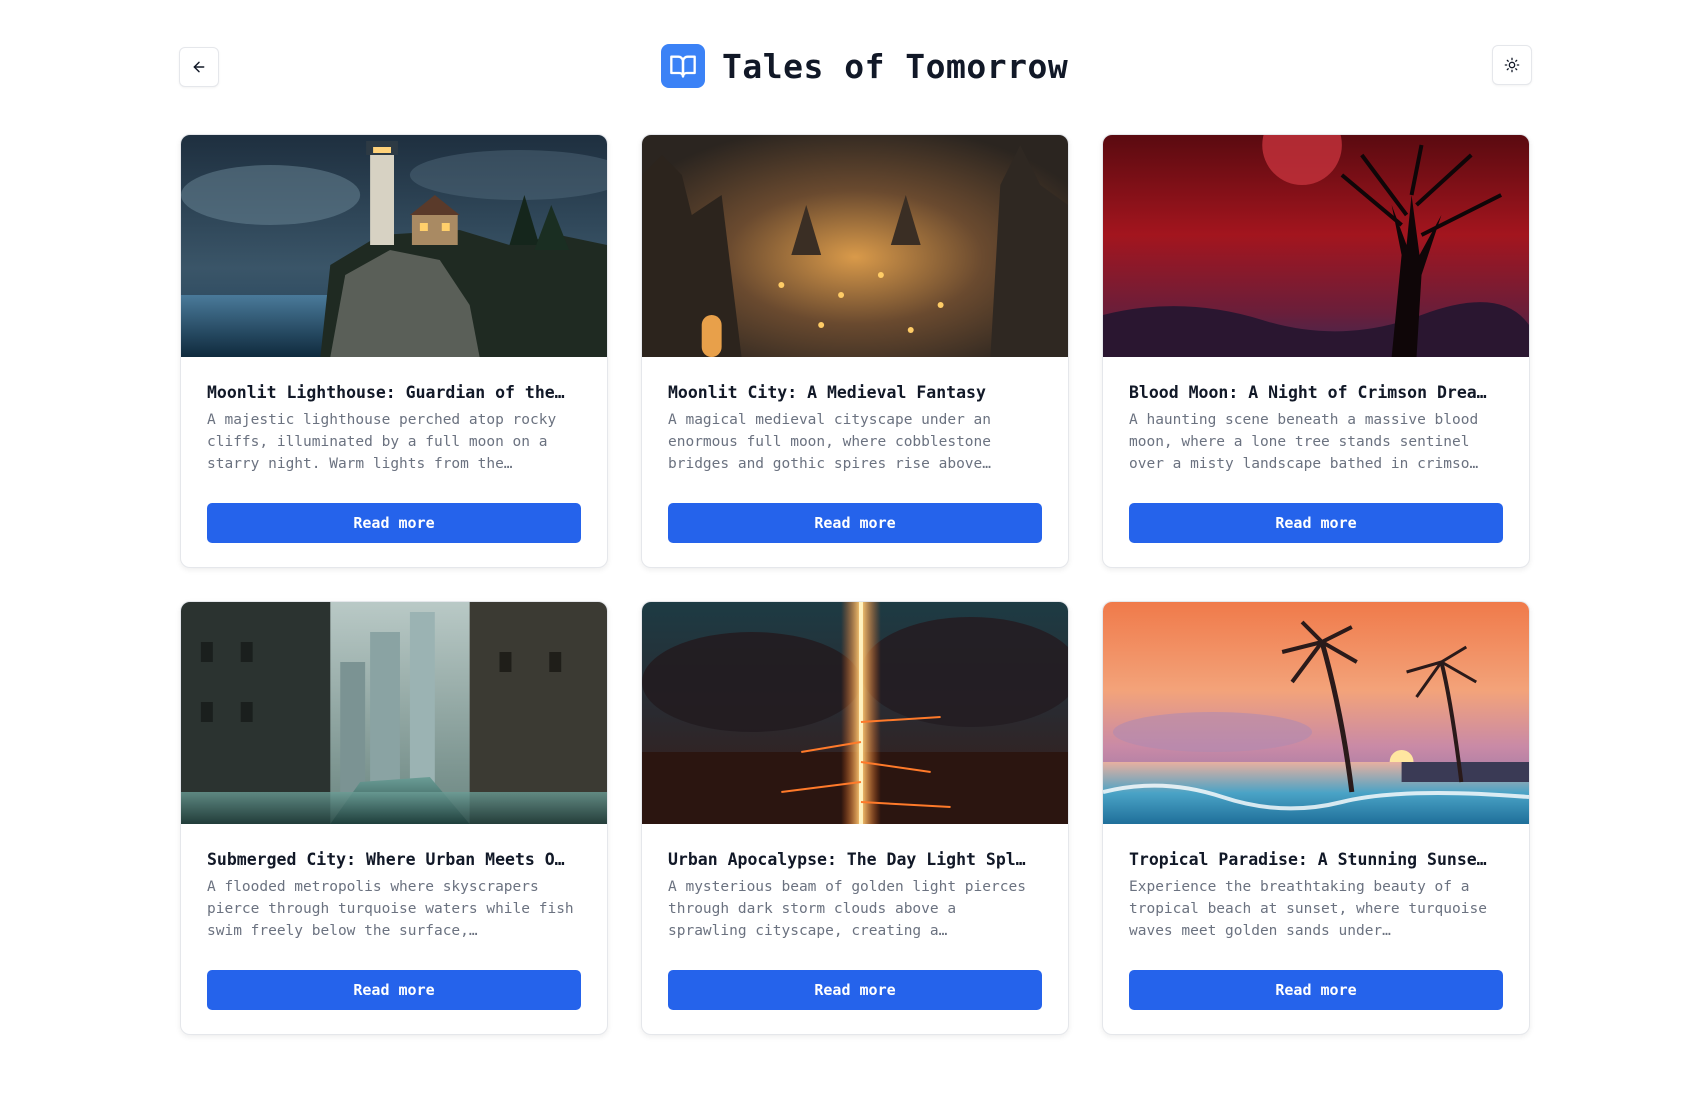  Describe the element at coordinates (683, 66) in the screenshot. I see `book-open-icon` at that location.